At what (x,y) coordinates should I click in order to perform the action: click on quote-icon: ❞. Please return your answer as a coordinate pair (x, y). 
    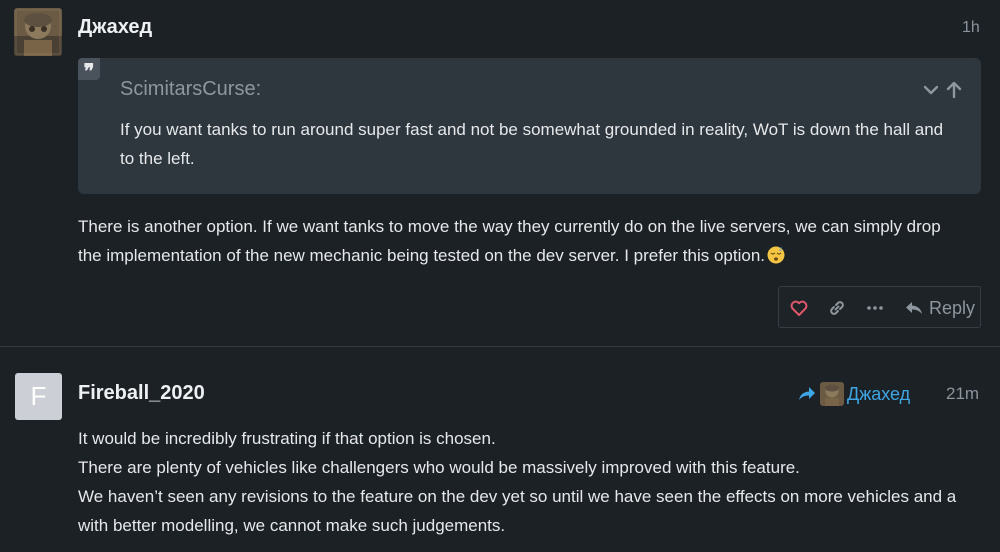
    Looking at the image, I should click on (89, 70).